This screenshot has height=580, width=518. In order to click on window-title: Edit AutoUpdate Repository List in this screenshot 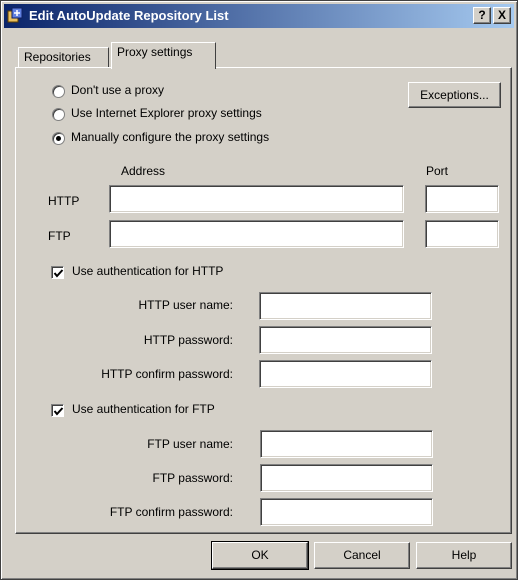, I will do `click(129, 15)`.